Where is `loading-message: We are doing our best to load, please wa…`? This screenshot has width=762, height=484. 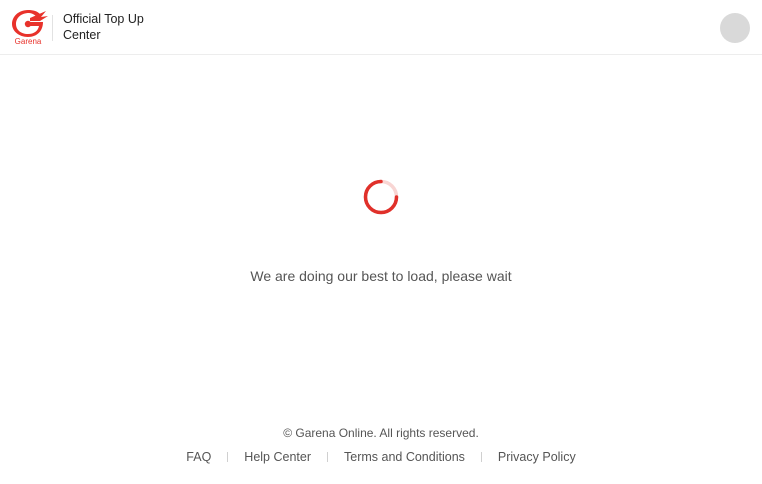 loading-message: We are doing our best to load, please wa… is located at coordinates (381, 276).